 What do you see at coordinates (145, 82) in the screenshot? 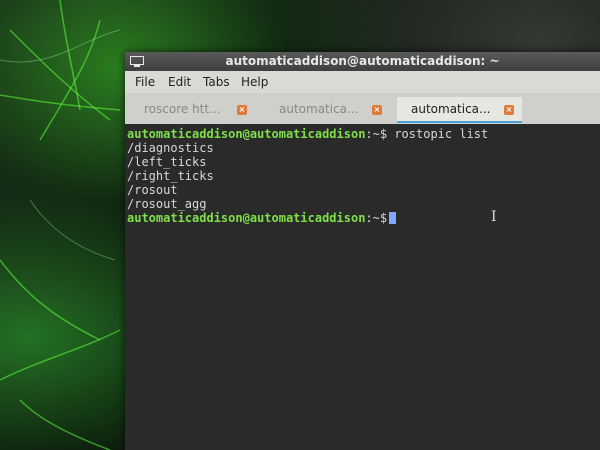
I see `menu-file: File` at bounding box center [145, 82].